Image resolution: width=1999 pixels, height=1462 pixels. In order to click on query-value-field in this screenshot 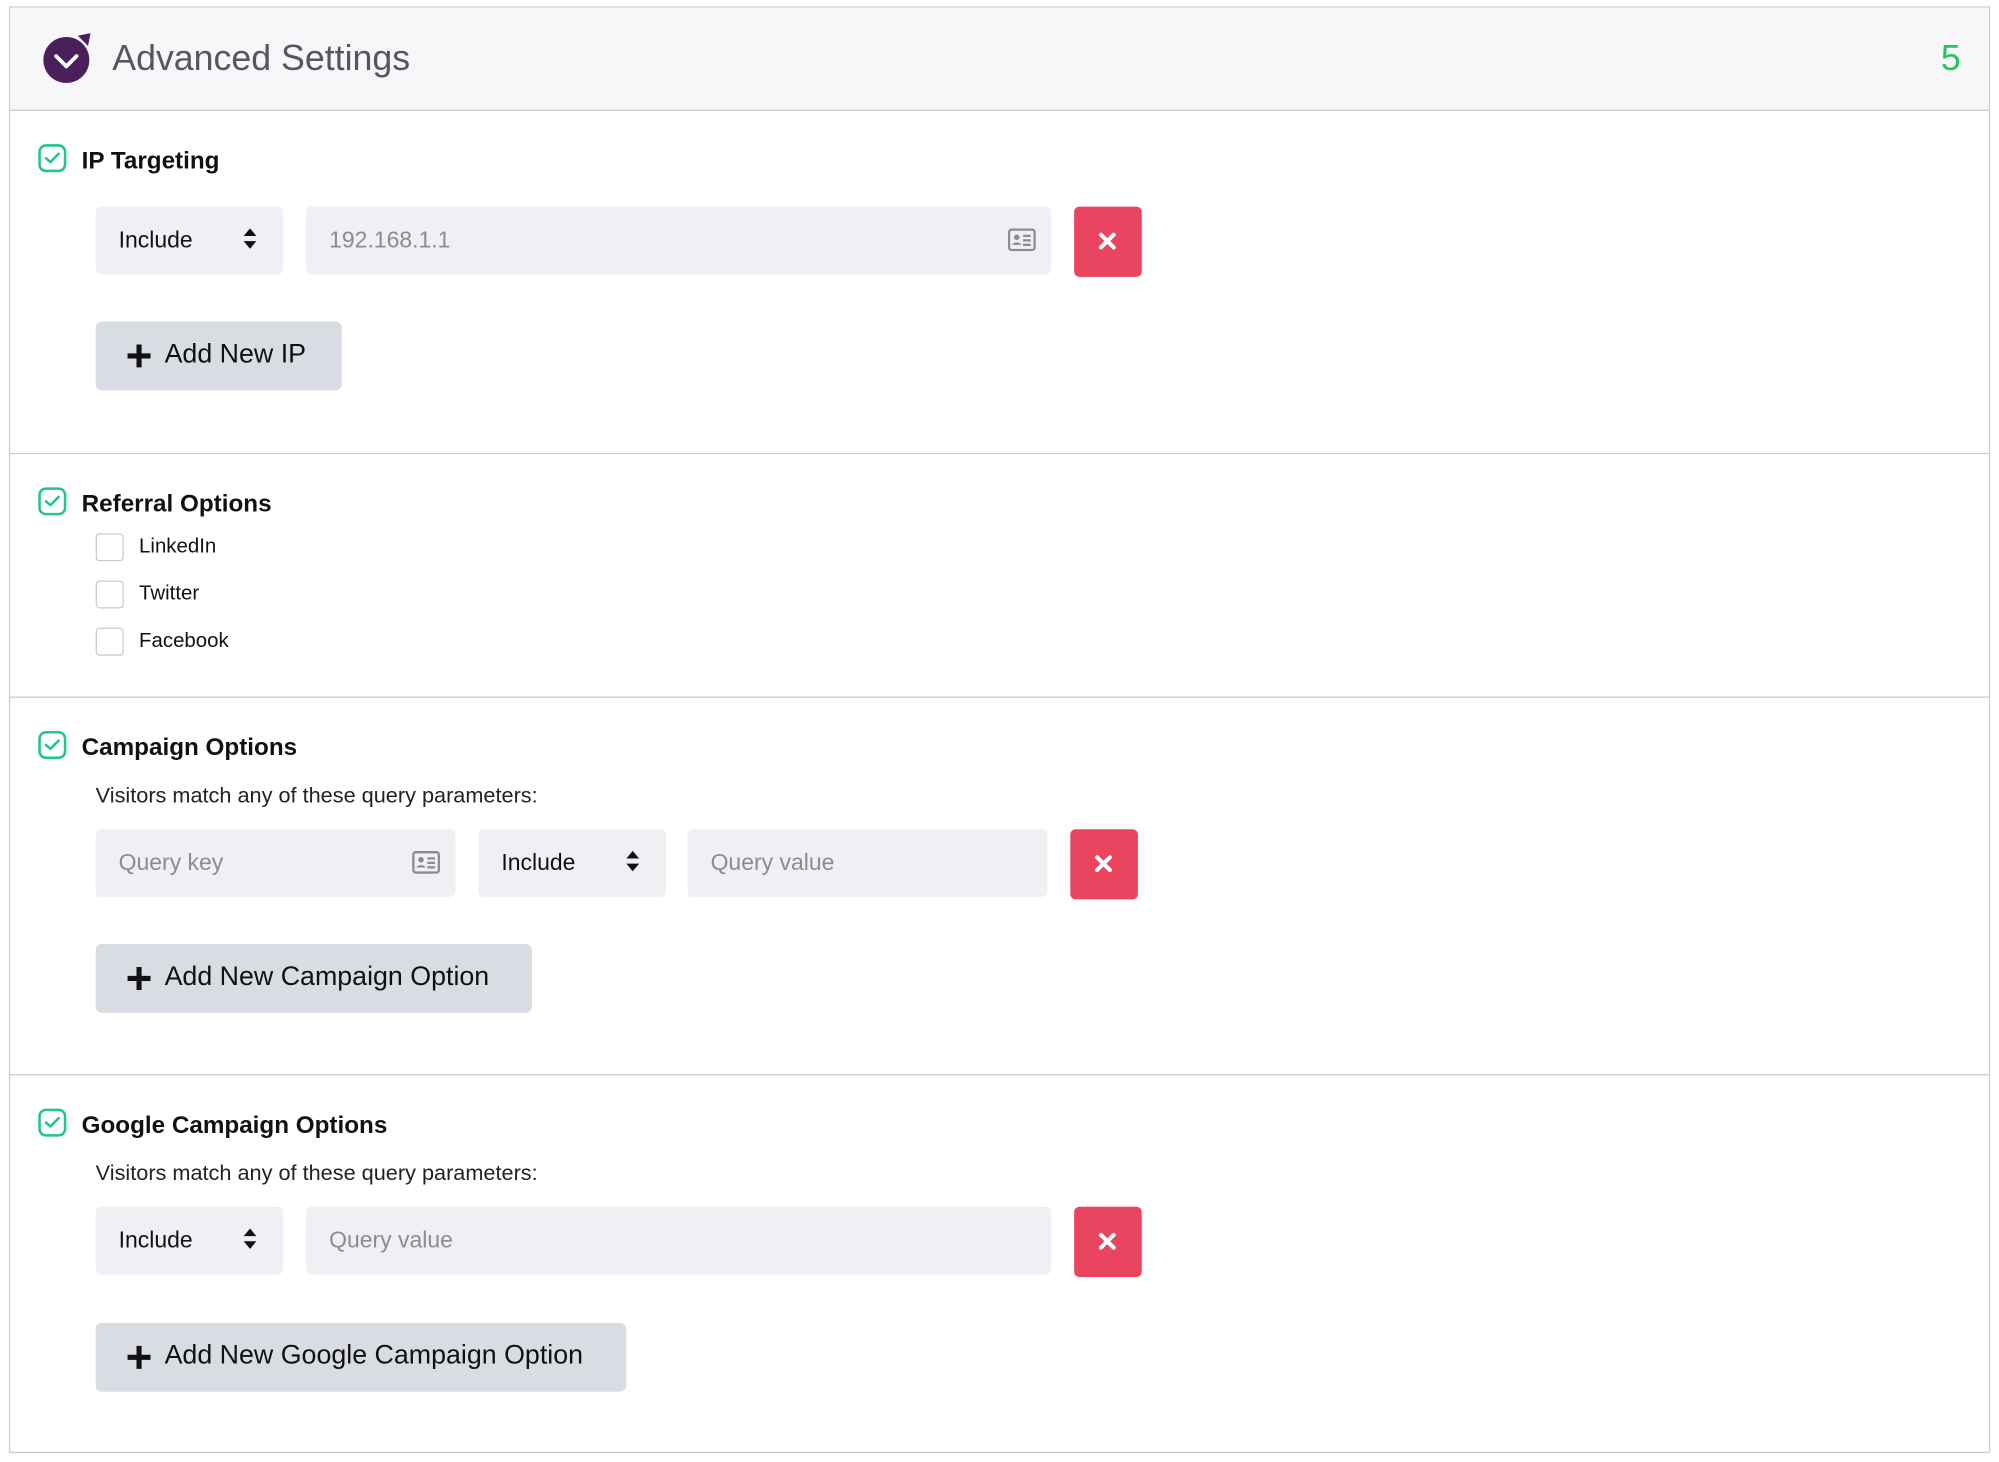, I will do `click(867, 863)`.